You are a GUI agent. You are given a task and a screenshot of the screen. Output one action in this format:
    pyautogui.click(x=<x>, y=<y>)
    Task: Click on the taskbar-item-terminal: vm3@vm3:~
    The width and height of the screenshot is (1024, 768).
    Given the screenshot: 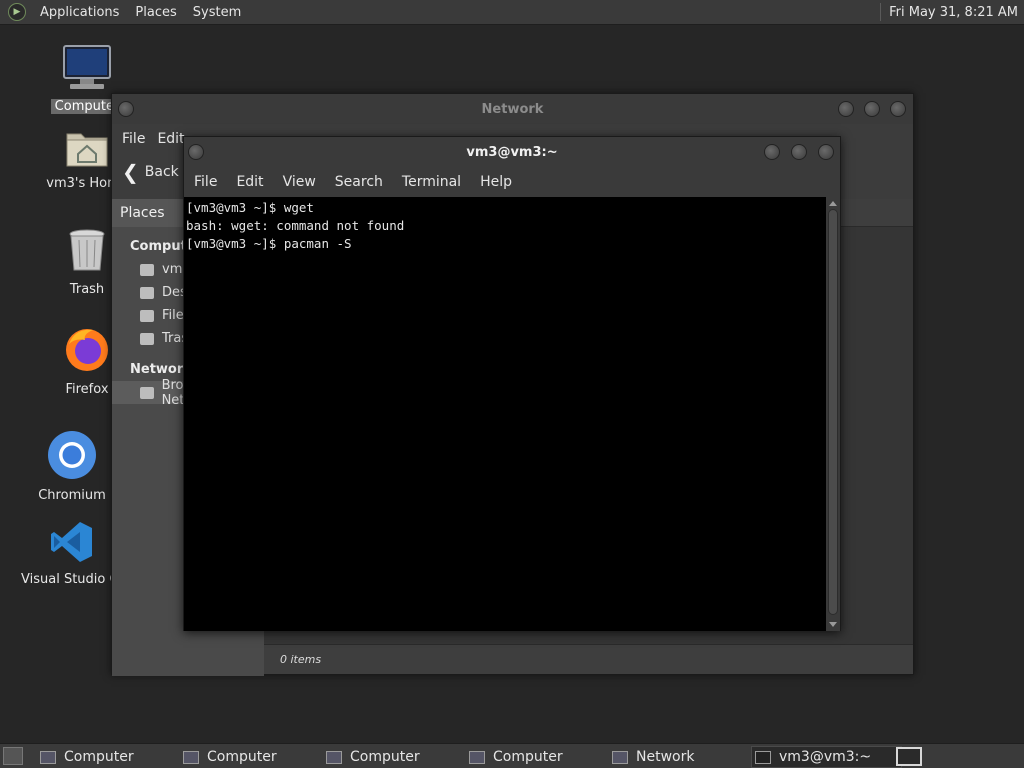 What is the action you would take?
    pyautogui.click(x=827, y=757)
    